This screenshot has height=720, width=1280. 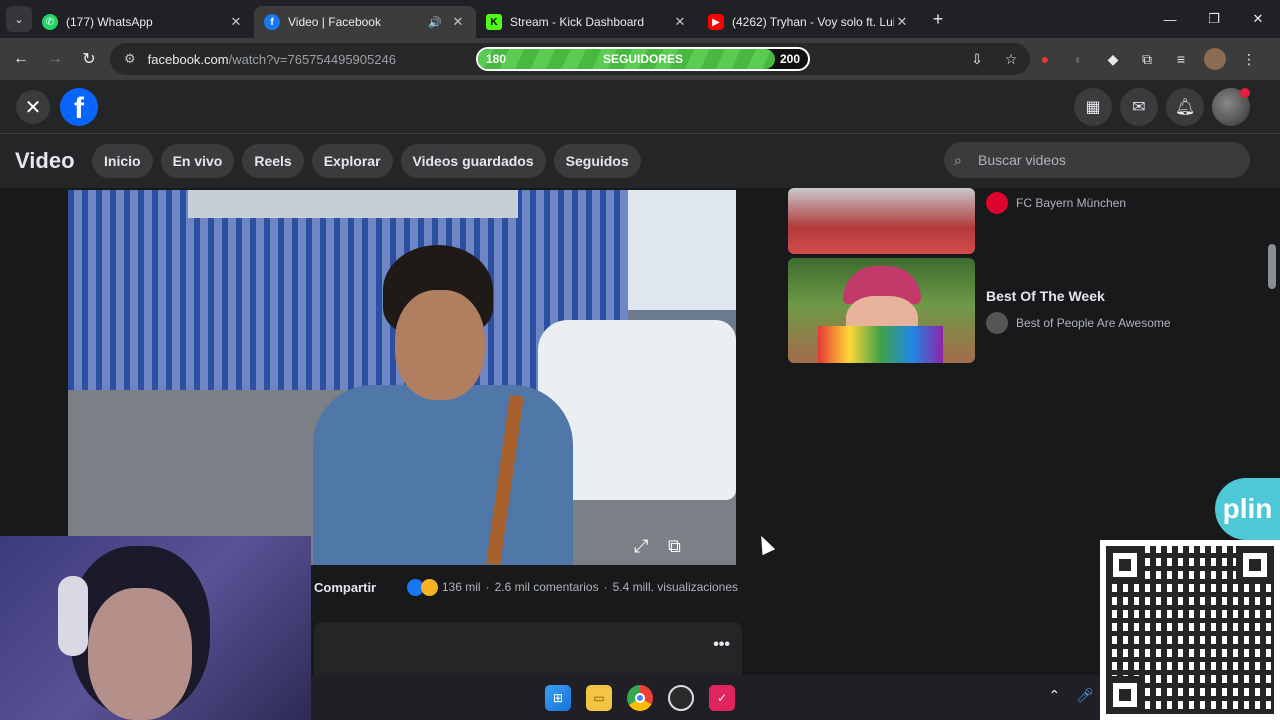 I want to click on messenger-icon: ✉, so click(x=1139, y=107).